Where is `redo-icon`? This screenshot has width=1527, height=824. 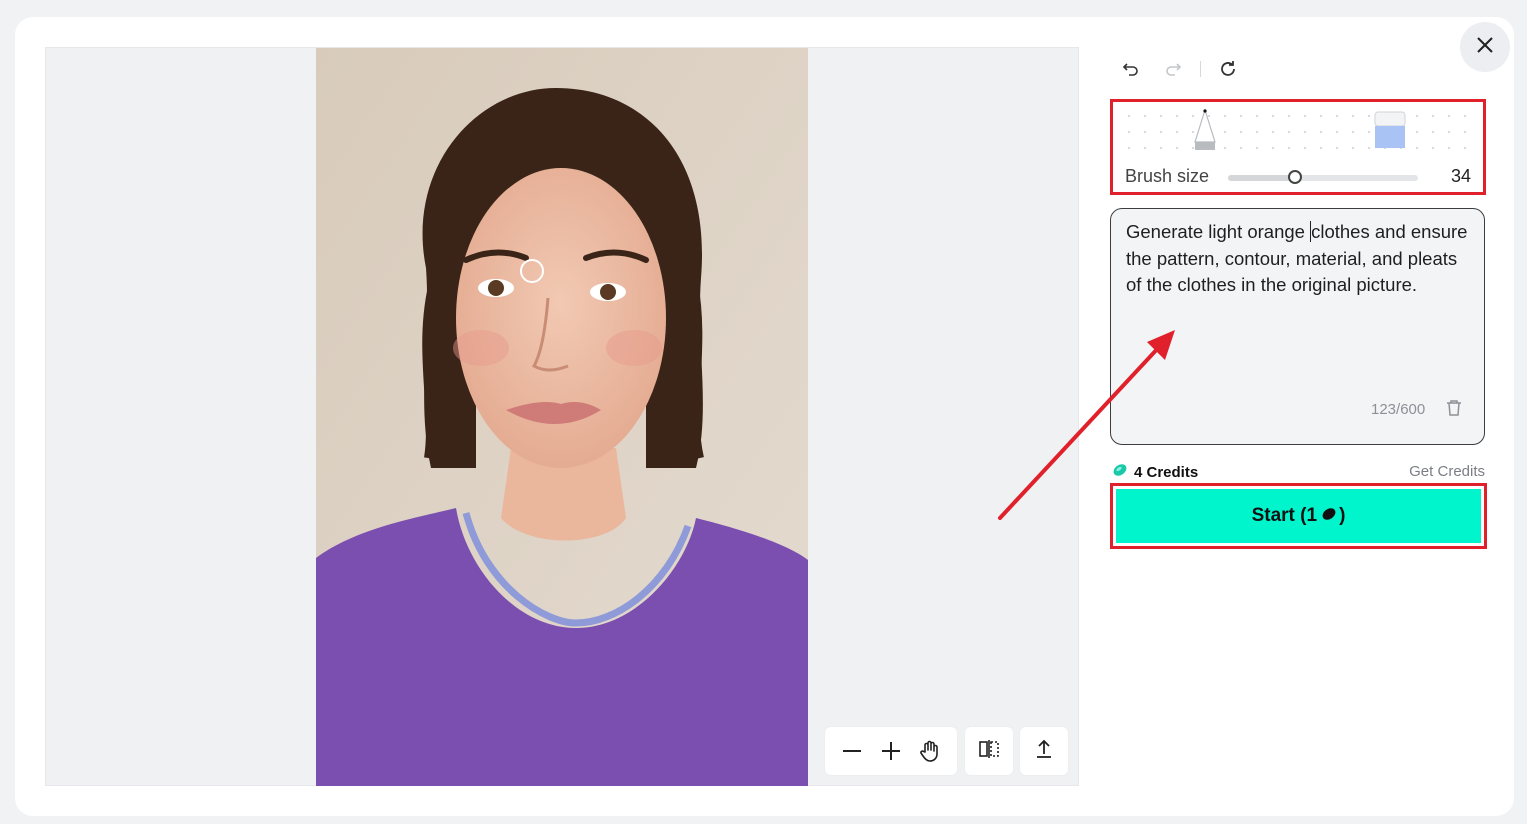 redo-icon is located at coordinates (1173, 69).